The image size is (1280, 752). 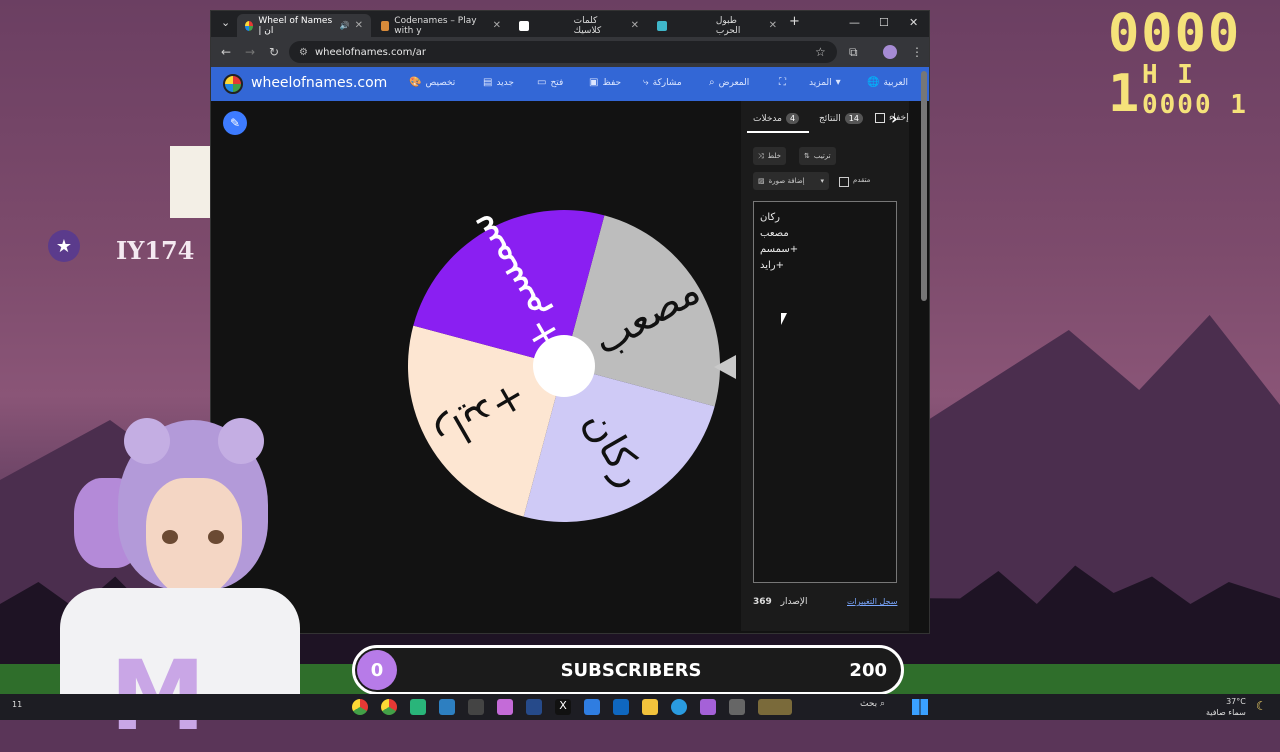 I want to click on tab-results: النتائج 14, so click(x=841, y=118).